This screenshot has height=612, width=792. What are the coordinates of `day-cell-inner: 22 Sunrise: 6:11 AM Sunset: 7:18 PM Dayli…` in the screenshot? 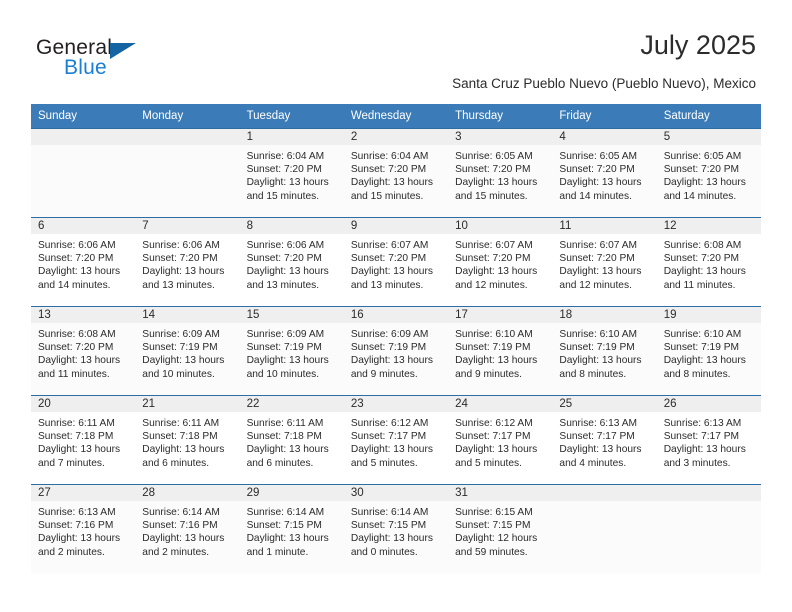 It's located at (291, 440).